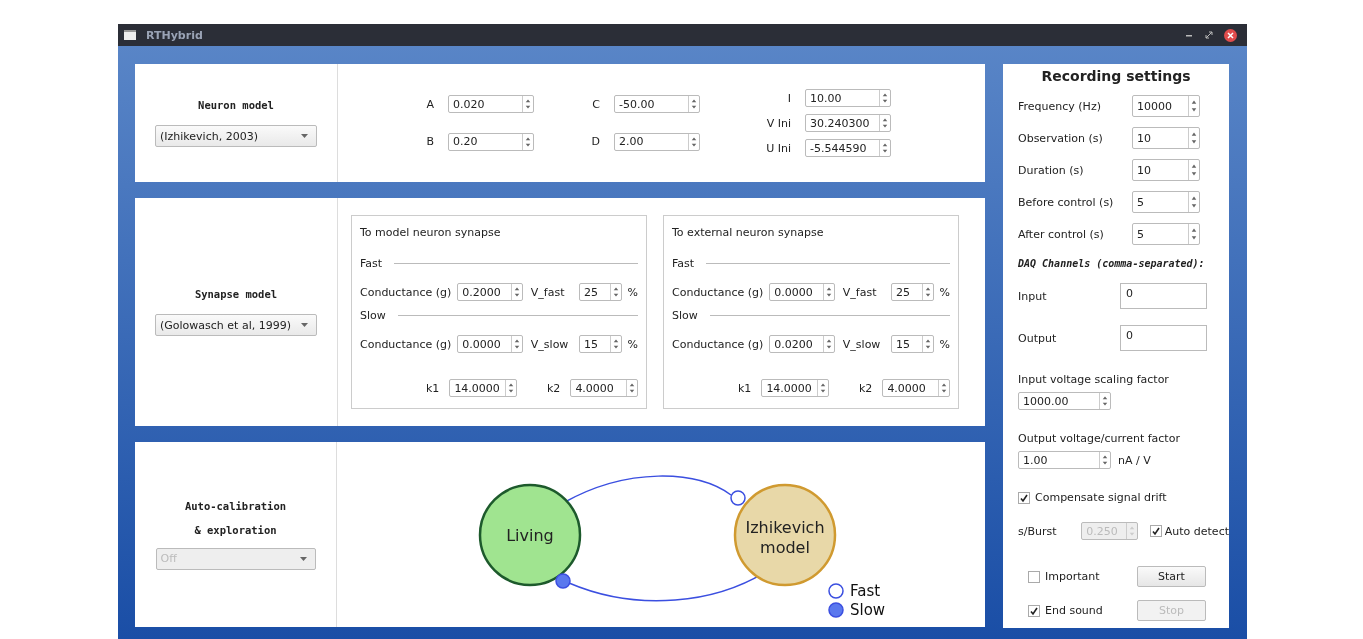  Describe the element at coordinates (778, 148) in the screenshot. I see `param-label: U Ini` at that location.